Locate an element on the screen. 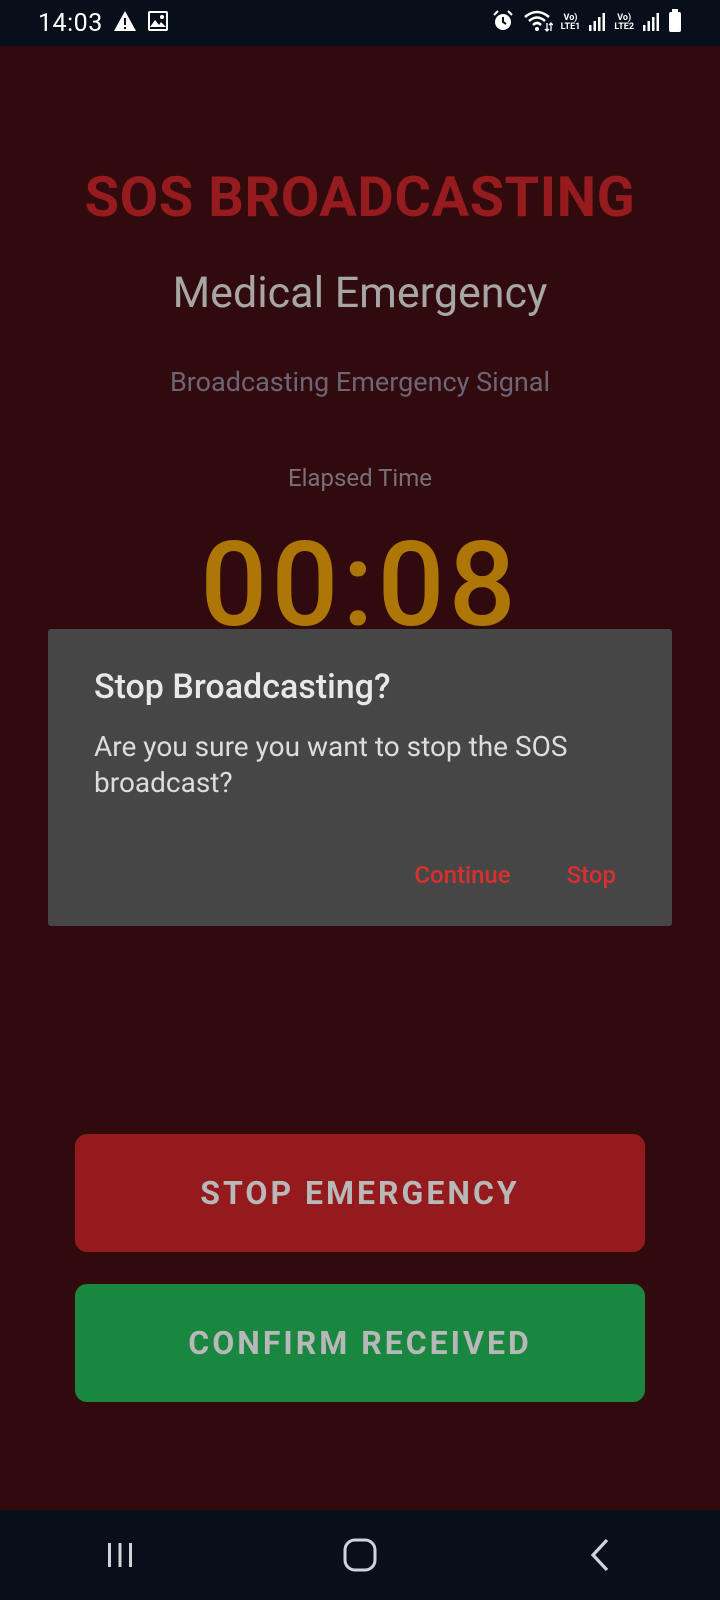 The image size is (720, 1600). lte1-bottom-label: LTE1 is located at coordinates (570, 27).